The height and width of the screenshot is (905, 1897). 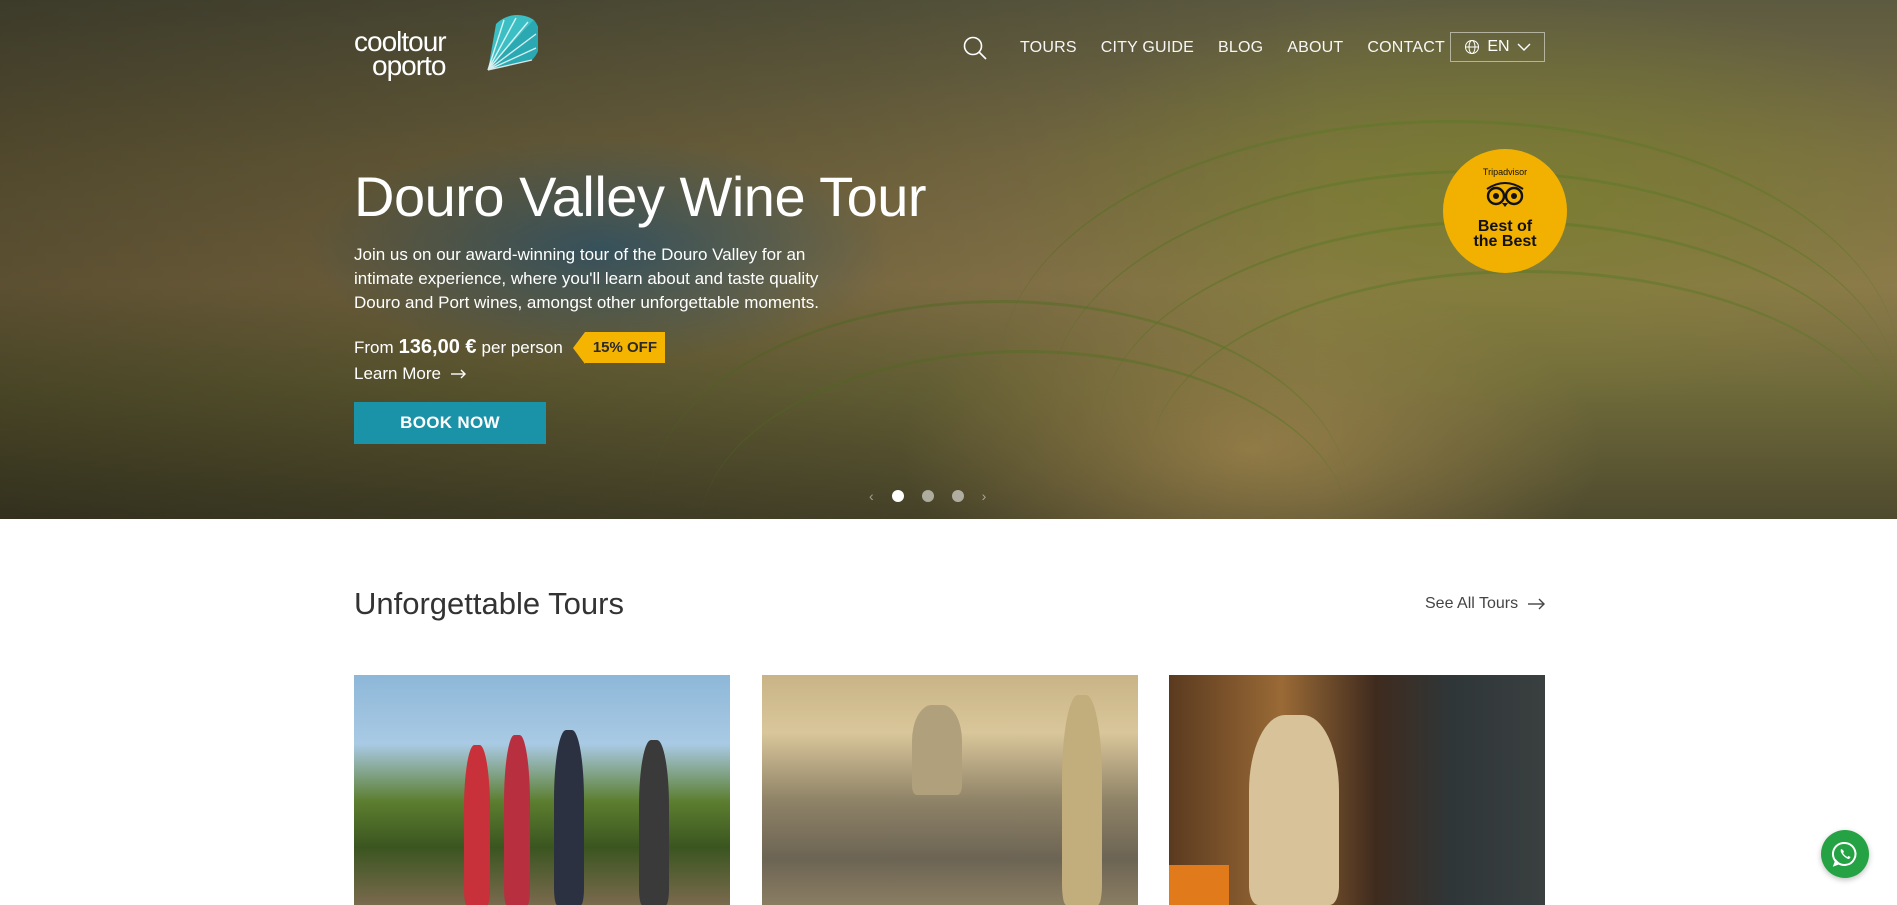 What do you see at coordinates (397, 373) in the screenshot?
I see `learn-more-label: Learn More` at bounding box center [397, 373].